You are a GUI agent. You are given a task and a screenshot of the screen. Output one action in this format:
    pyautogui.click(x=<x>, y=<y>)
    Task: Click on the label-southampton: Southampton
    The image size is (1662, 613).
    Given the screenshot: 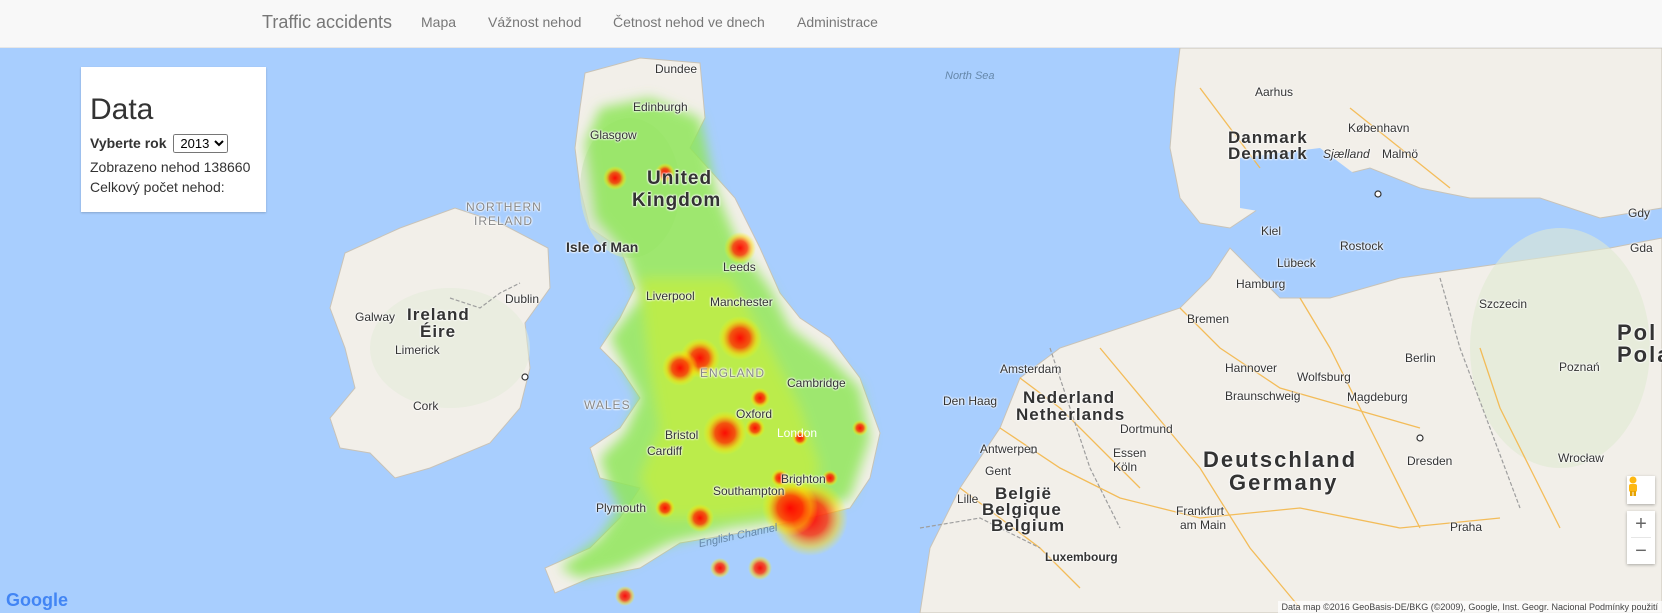 What is the action you would take?
    pyautogui.click(x=749, y=491)
    